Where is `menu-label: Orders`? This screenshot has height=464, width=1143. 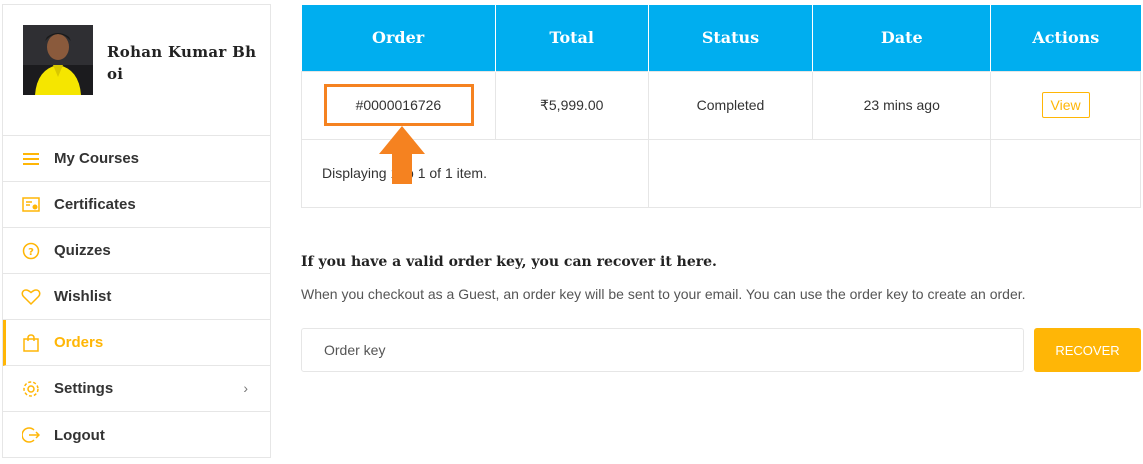 menu-label: Orders is located at coordinates (79, 342).